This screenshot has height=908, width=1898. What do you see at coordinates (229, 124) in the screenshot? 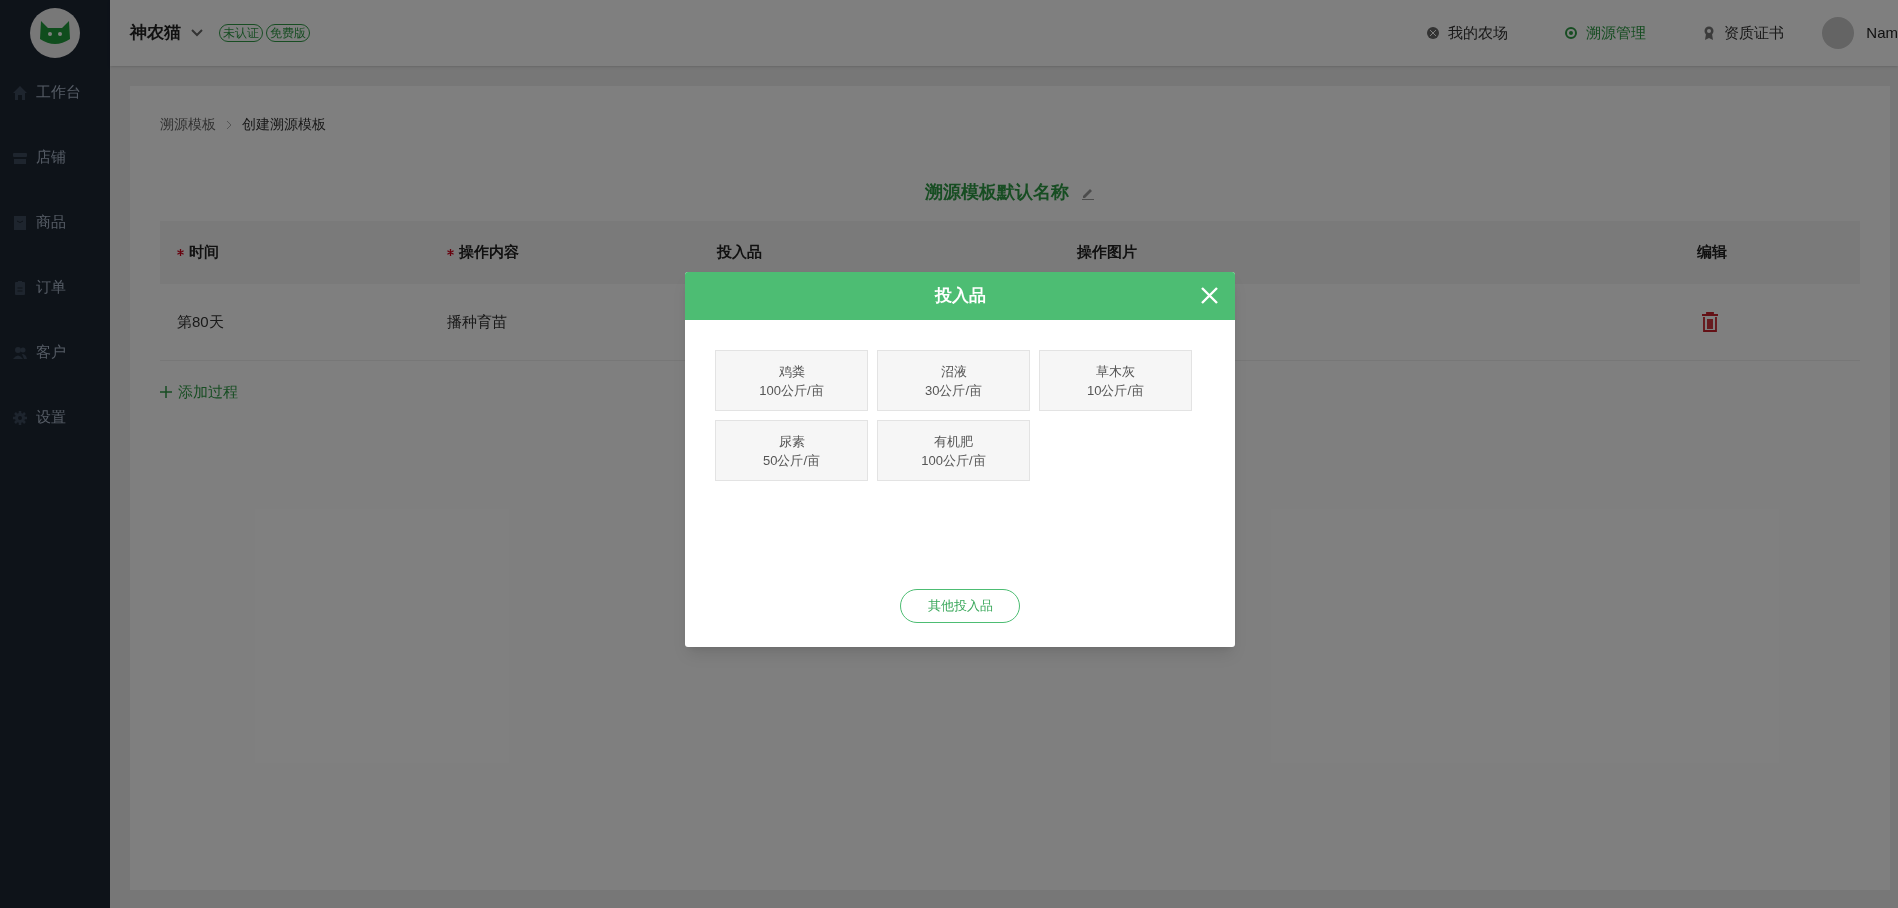
I see `chevron-right-icon` at bounding box center [229, 124].